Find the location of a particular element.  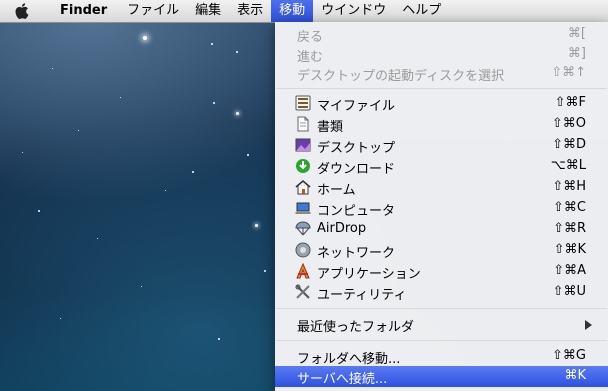

menu-item-shortcut: ⇧⌘R is located at coordinates (569, 228).